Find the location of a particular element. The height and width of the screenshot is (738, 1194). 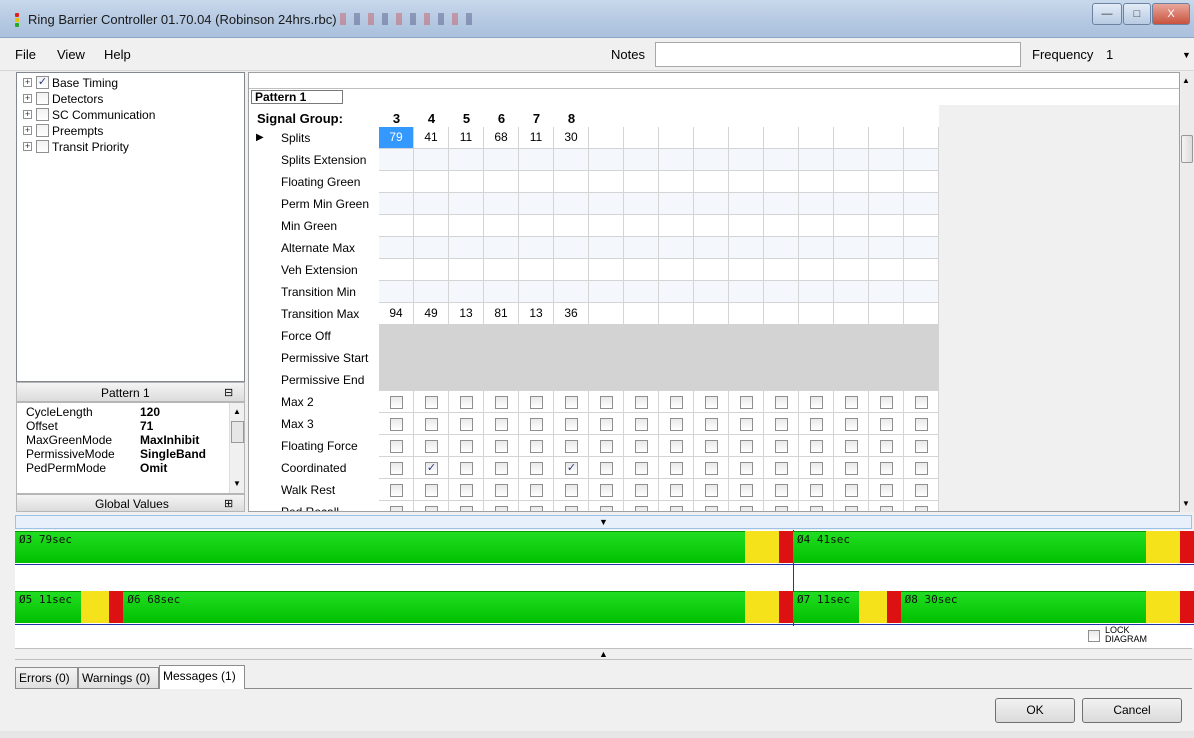

grid-cell: 79 is located at coordinates (396, 138).